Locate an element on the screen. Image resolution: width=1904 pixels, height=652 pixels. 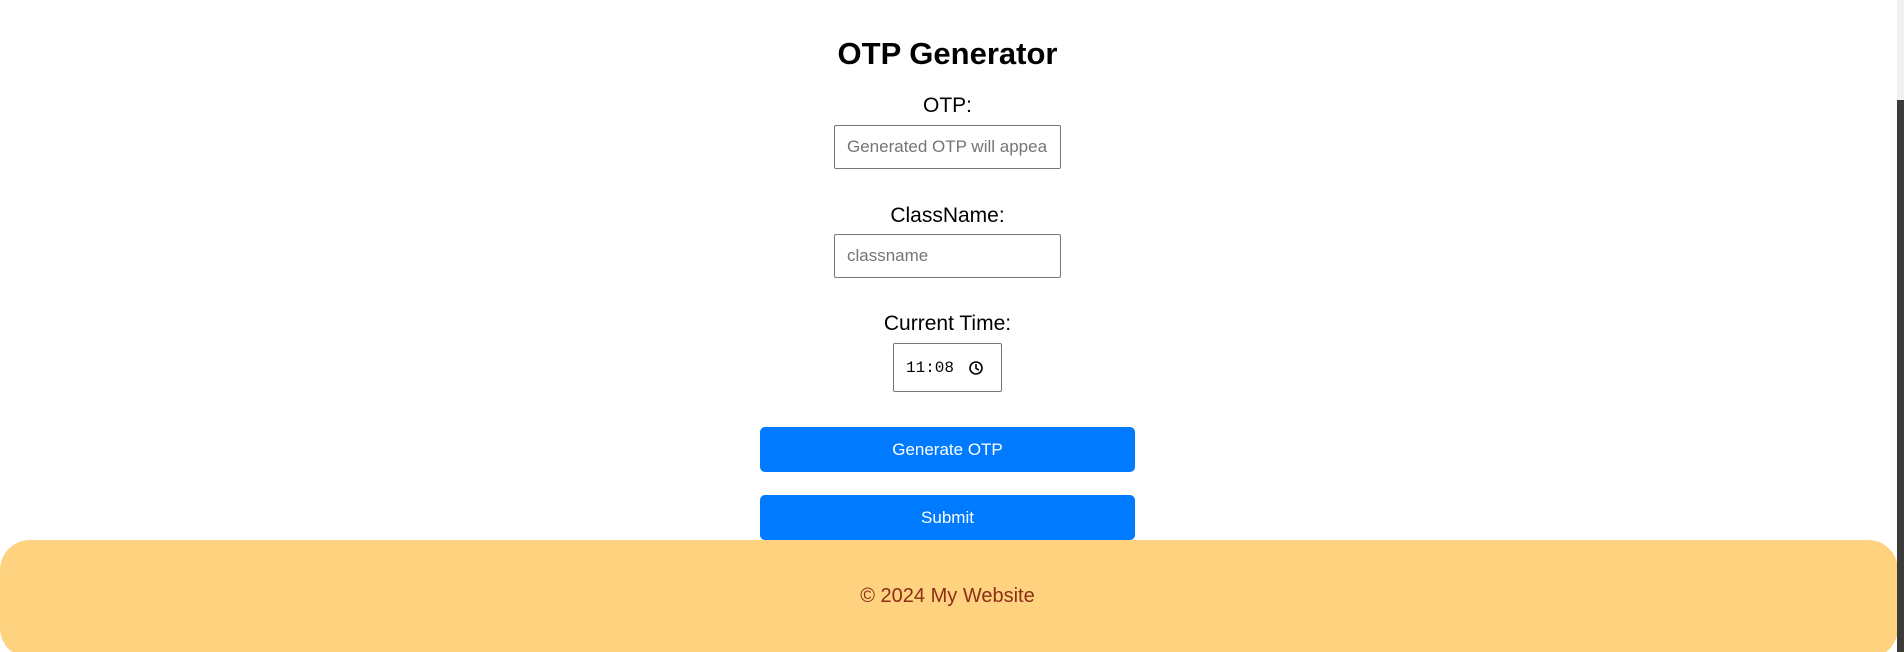
footer-copyright: © 2024 My Website is located at coordinates (947, 596).